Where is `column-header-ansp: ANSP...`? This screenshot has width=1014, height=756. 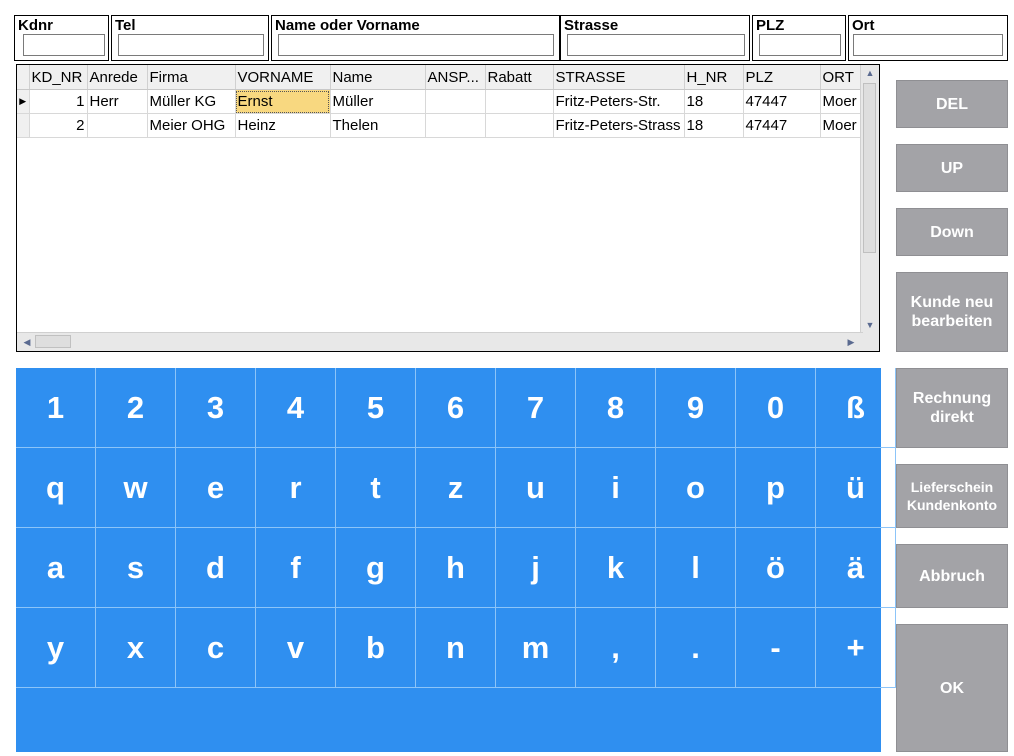 column-header-ansp: ANSP... is located at coordinates (455, 77).